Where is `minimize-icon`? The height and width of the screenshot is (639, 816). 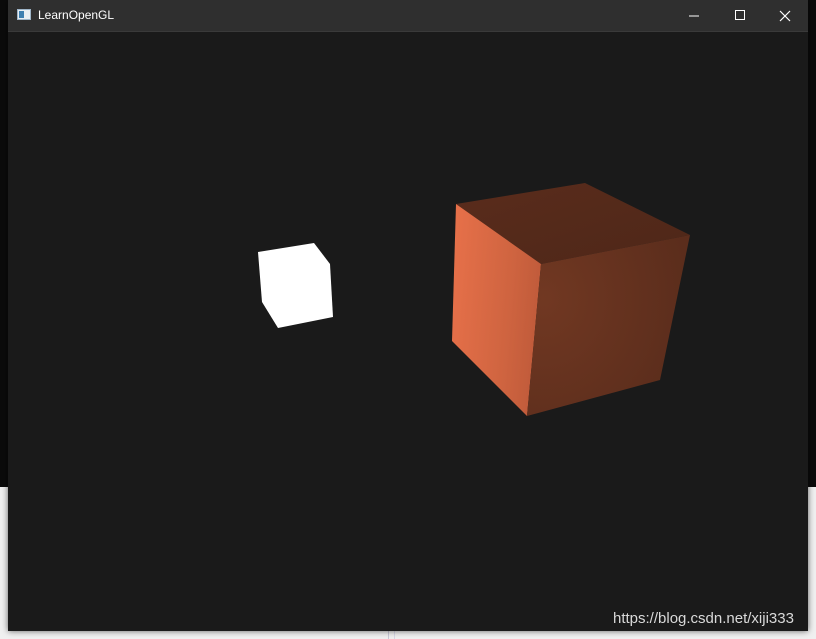 minimize-icon is located at coordinates (693, 16).